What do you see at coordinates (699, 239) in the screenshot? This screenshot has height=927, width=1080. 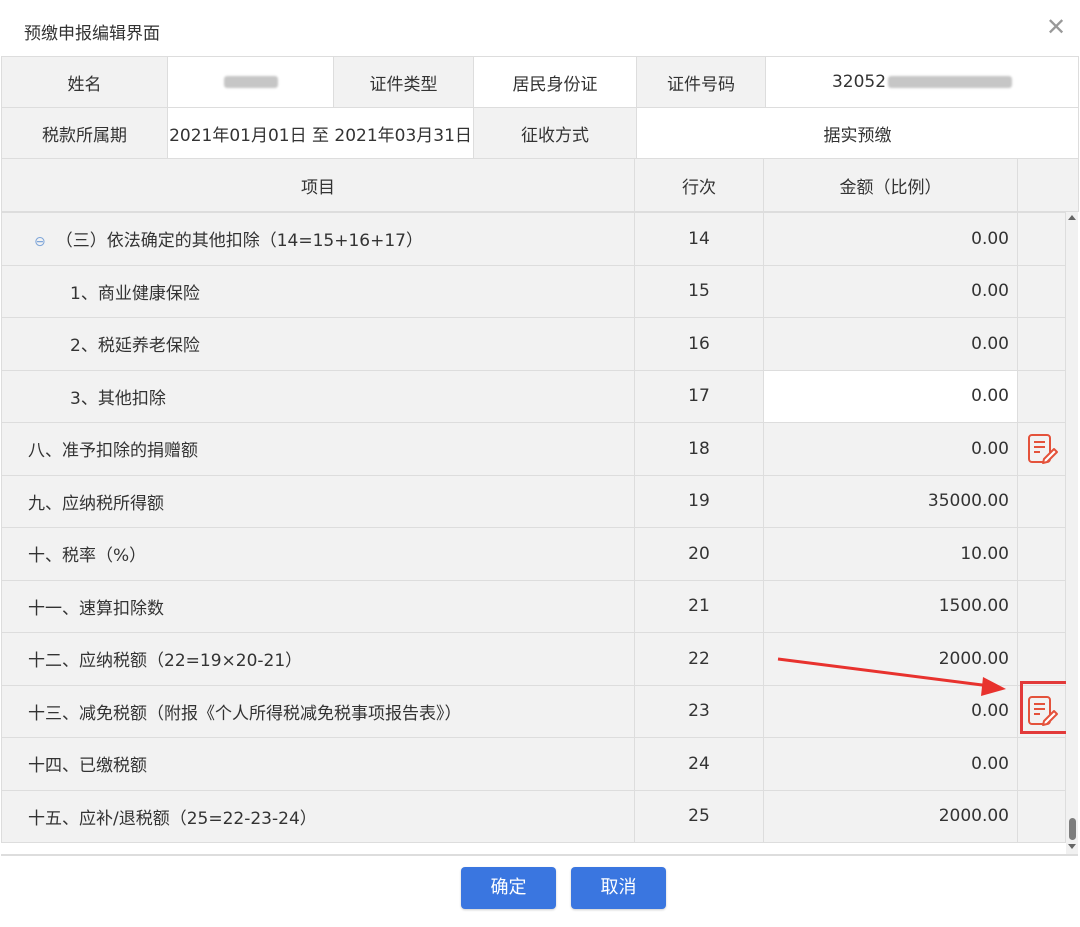 I see `row-line-number: 14` at bounding box center [699, 239].